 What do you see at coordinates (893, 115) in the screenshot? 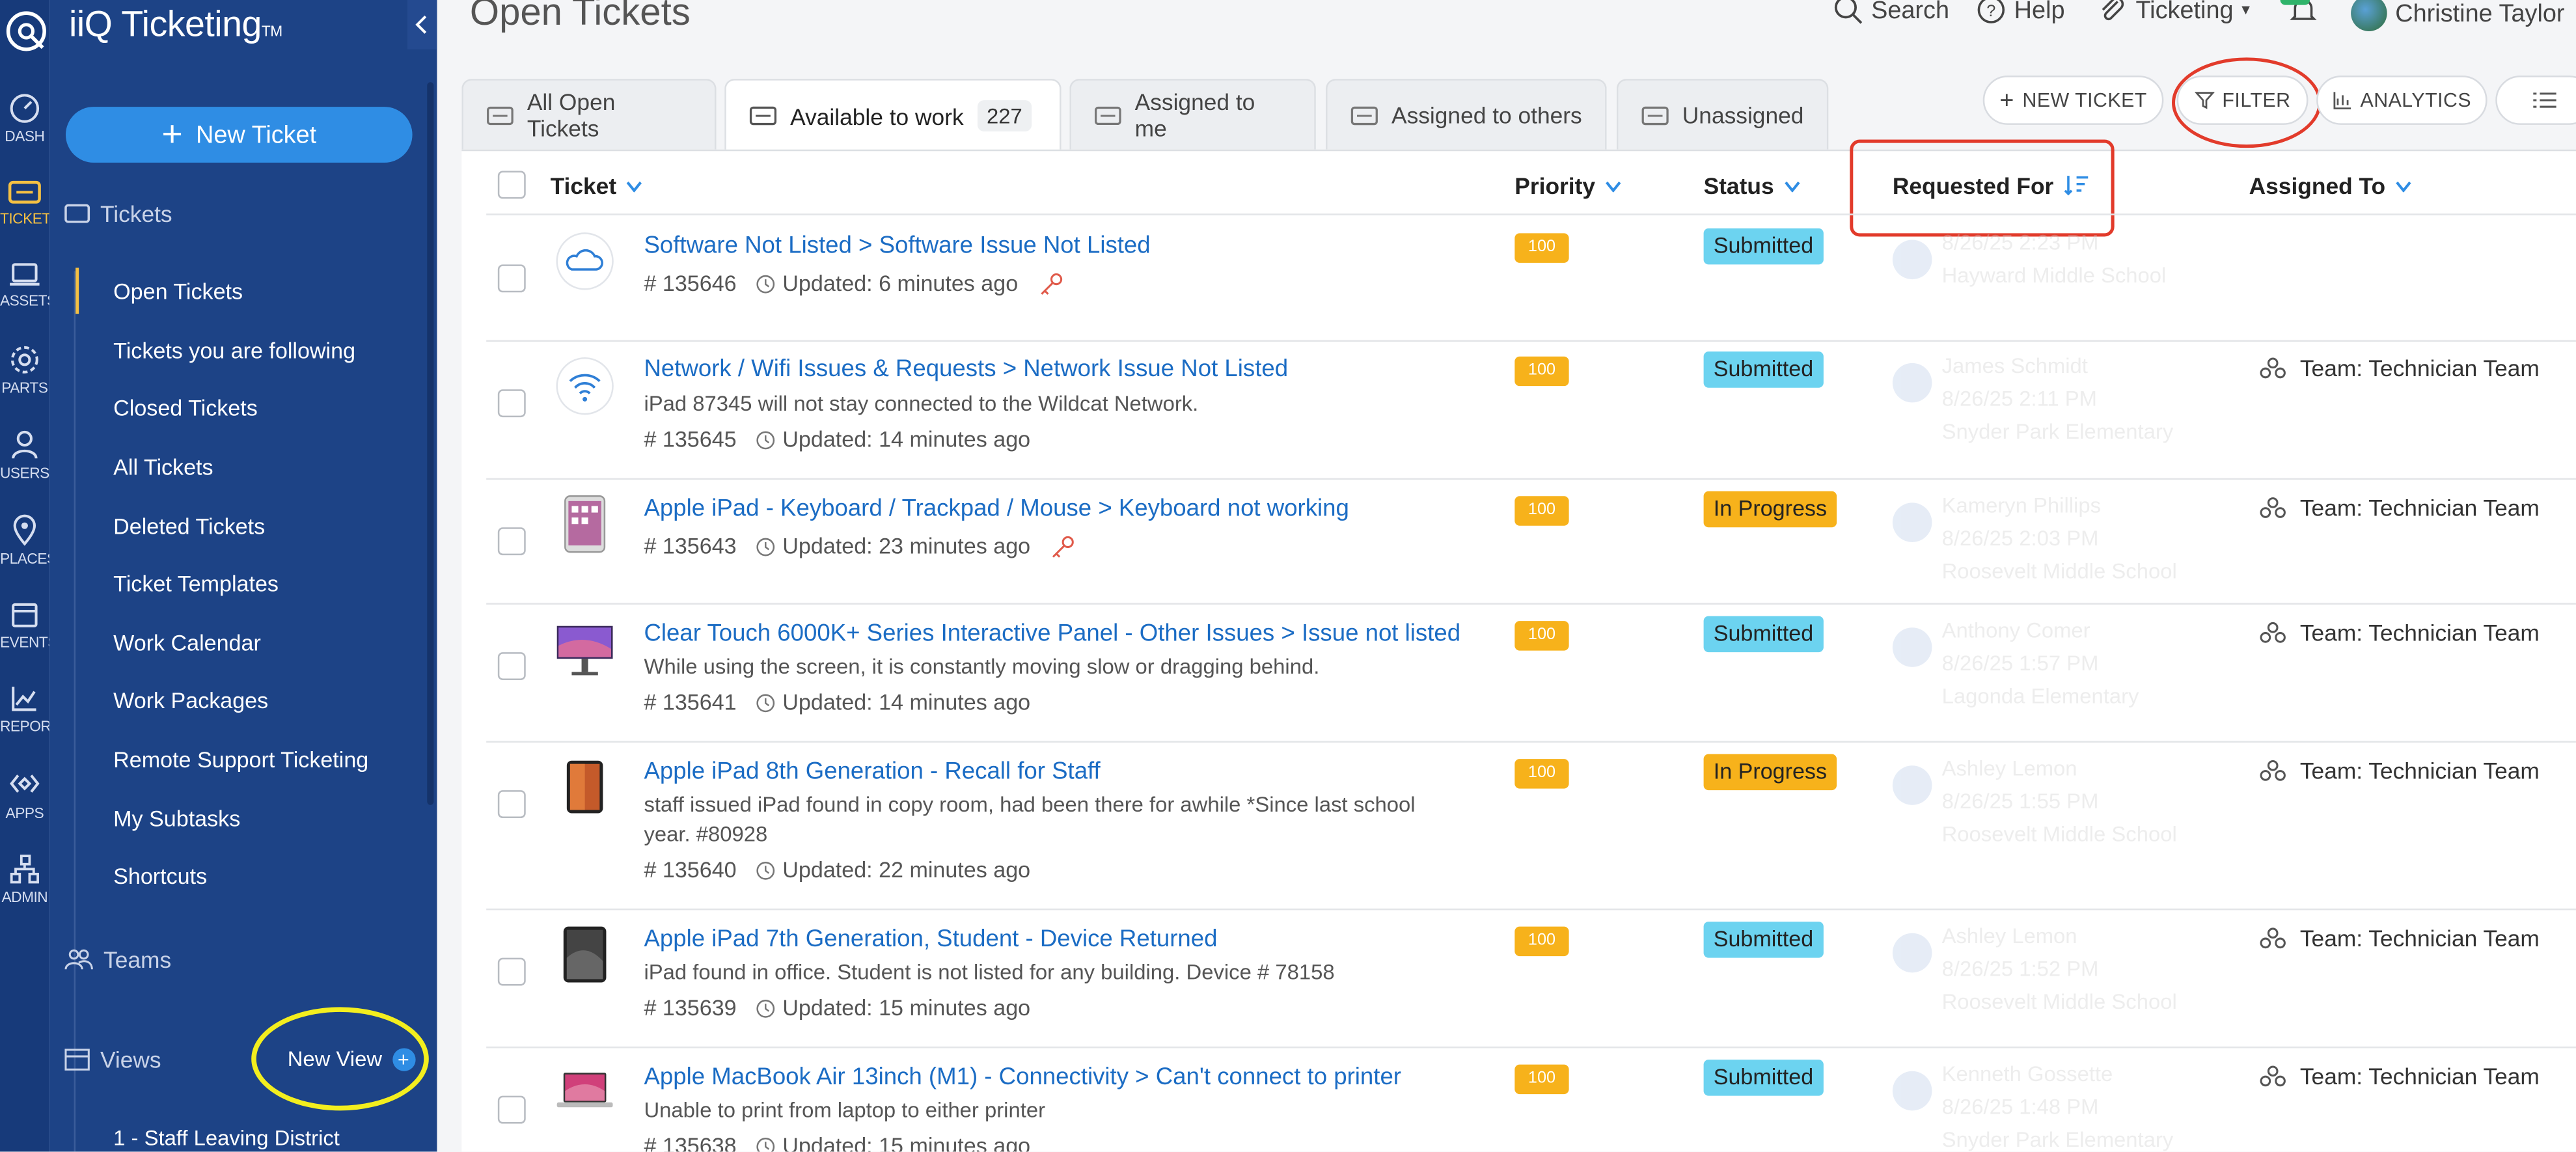
I see `tab-available-to-work: Available to work 227` at bounding box center [893, 115].